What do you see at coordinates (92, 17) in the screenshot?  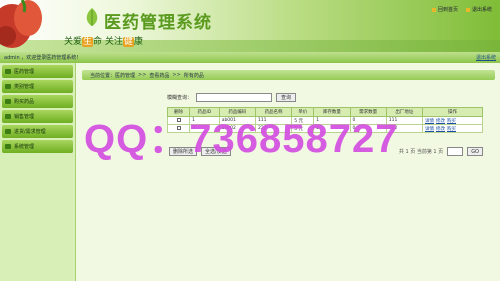 I see `leaf-logo-icon` at bounding box center [92, 17].